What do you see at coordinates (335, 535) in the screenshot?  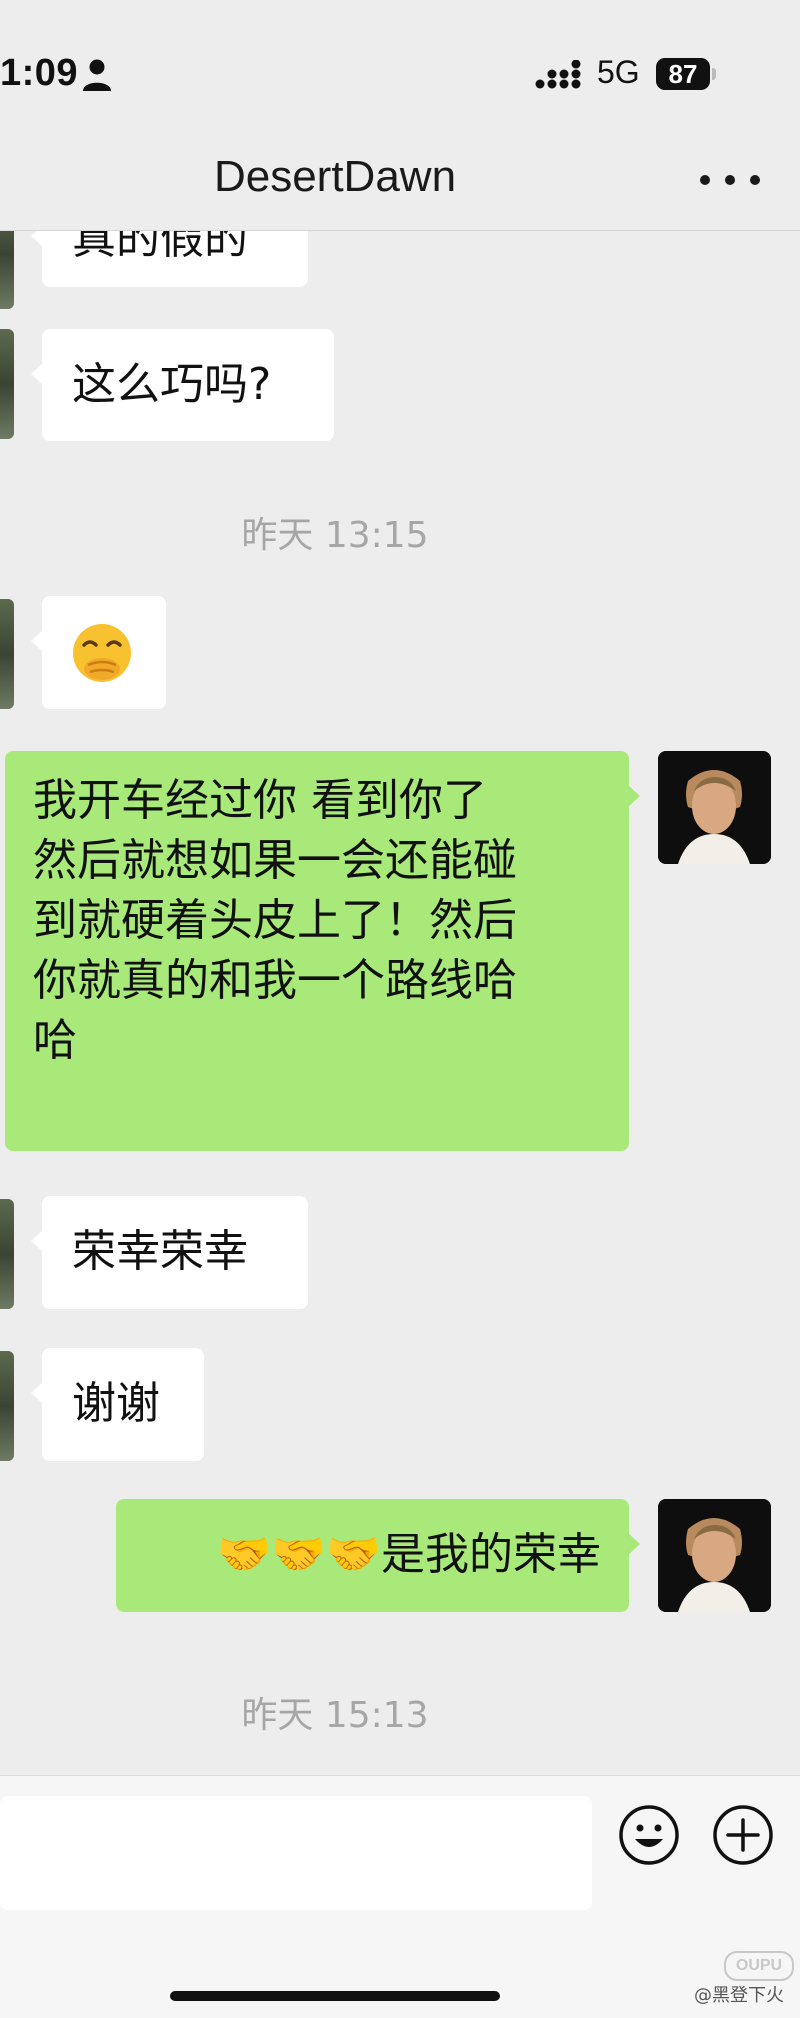 I see `message-timestamp: 昨天 13:15` at bounding box center [335, 535].